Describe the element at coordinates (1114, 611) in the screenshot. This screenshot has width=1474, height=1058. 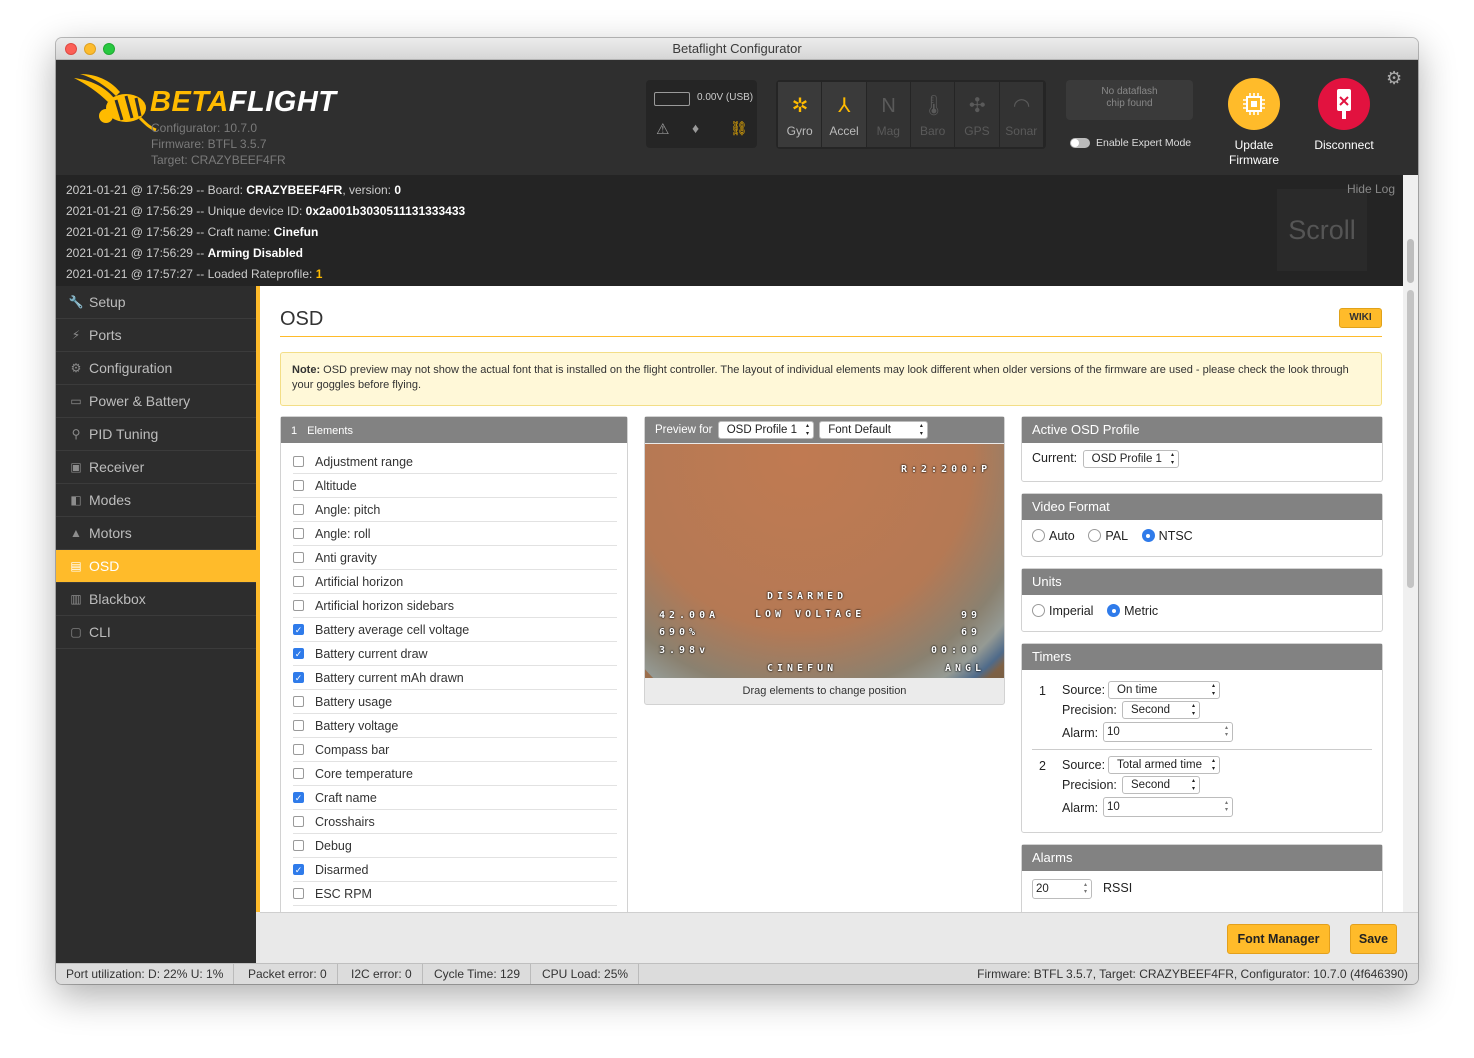
I see `units-metric-radio` at that location.